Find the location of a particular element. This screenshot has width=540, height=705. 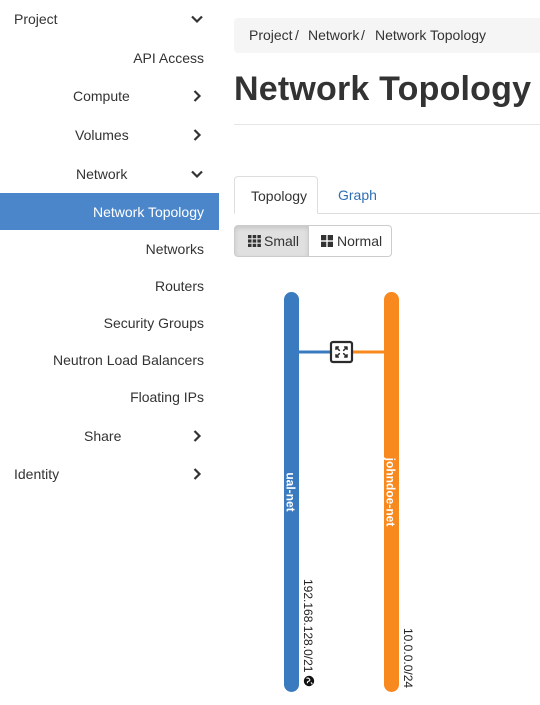

sidebar-item-routers: Routers is located at coordinates (109, 285).